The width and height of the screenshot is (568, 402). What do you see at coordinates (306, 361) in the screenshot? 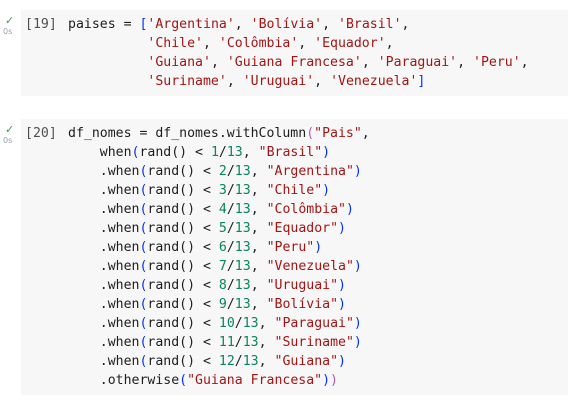
I see `code-token: "Guiana"` at bounding box center [306, 361].